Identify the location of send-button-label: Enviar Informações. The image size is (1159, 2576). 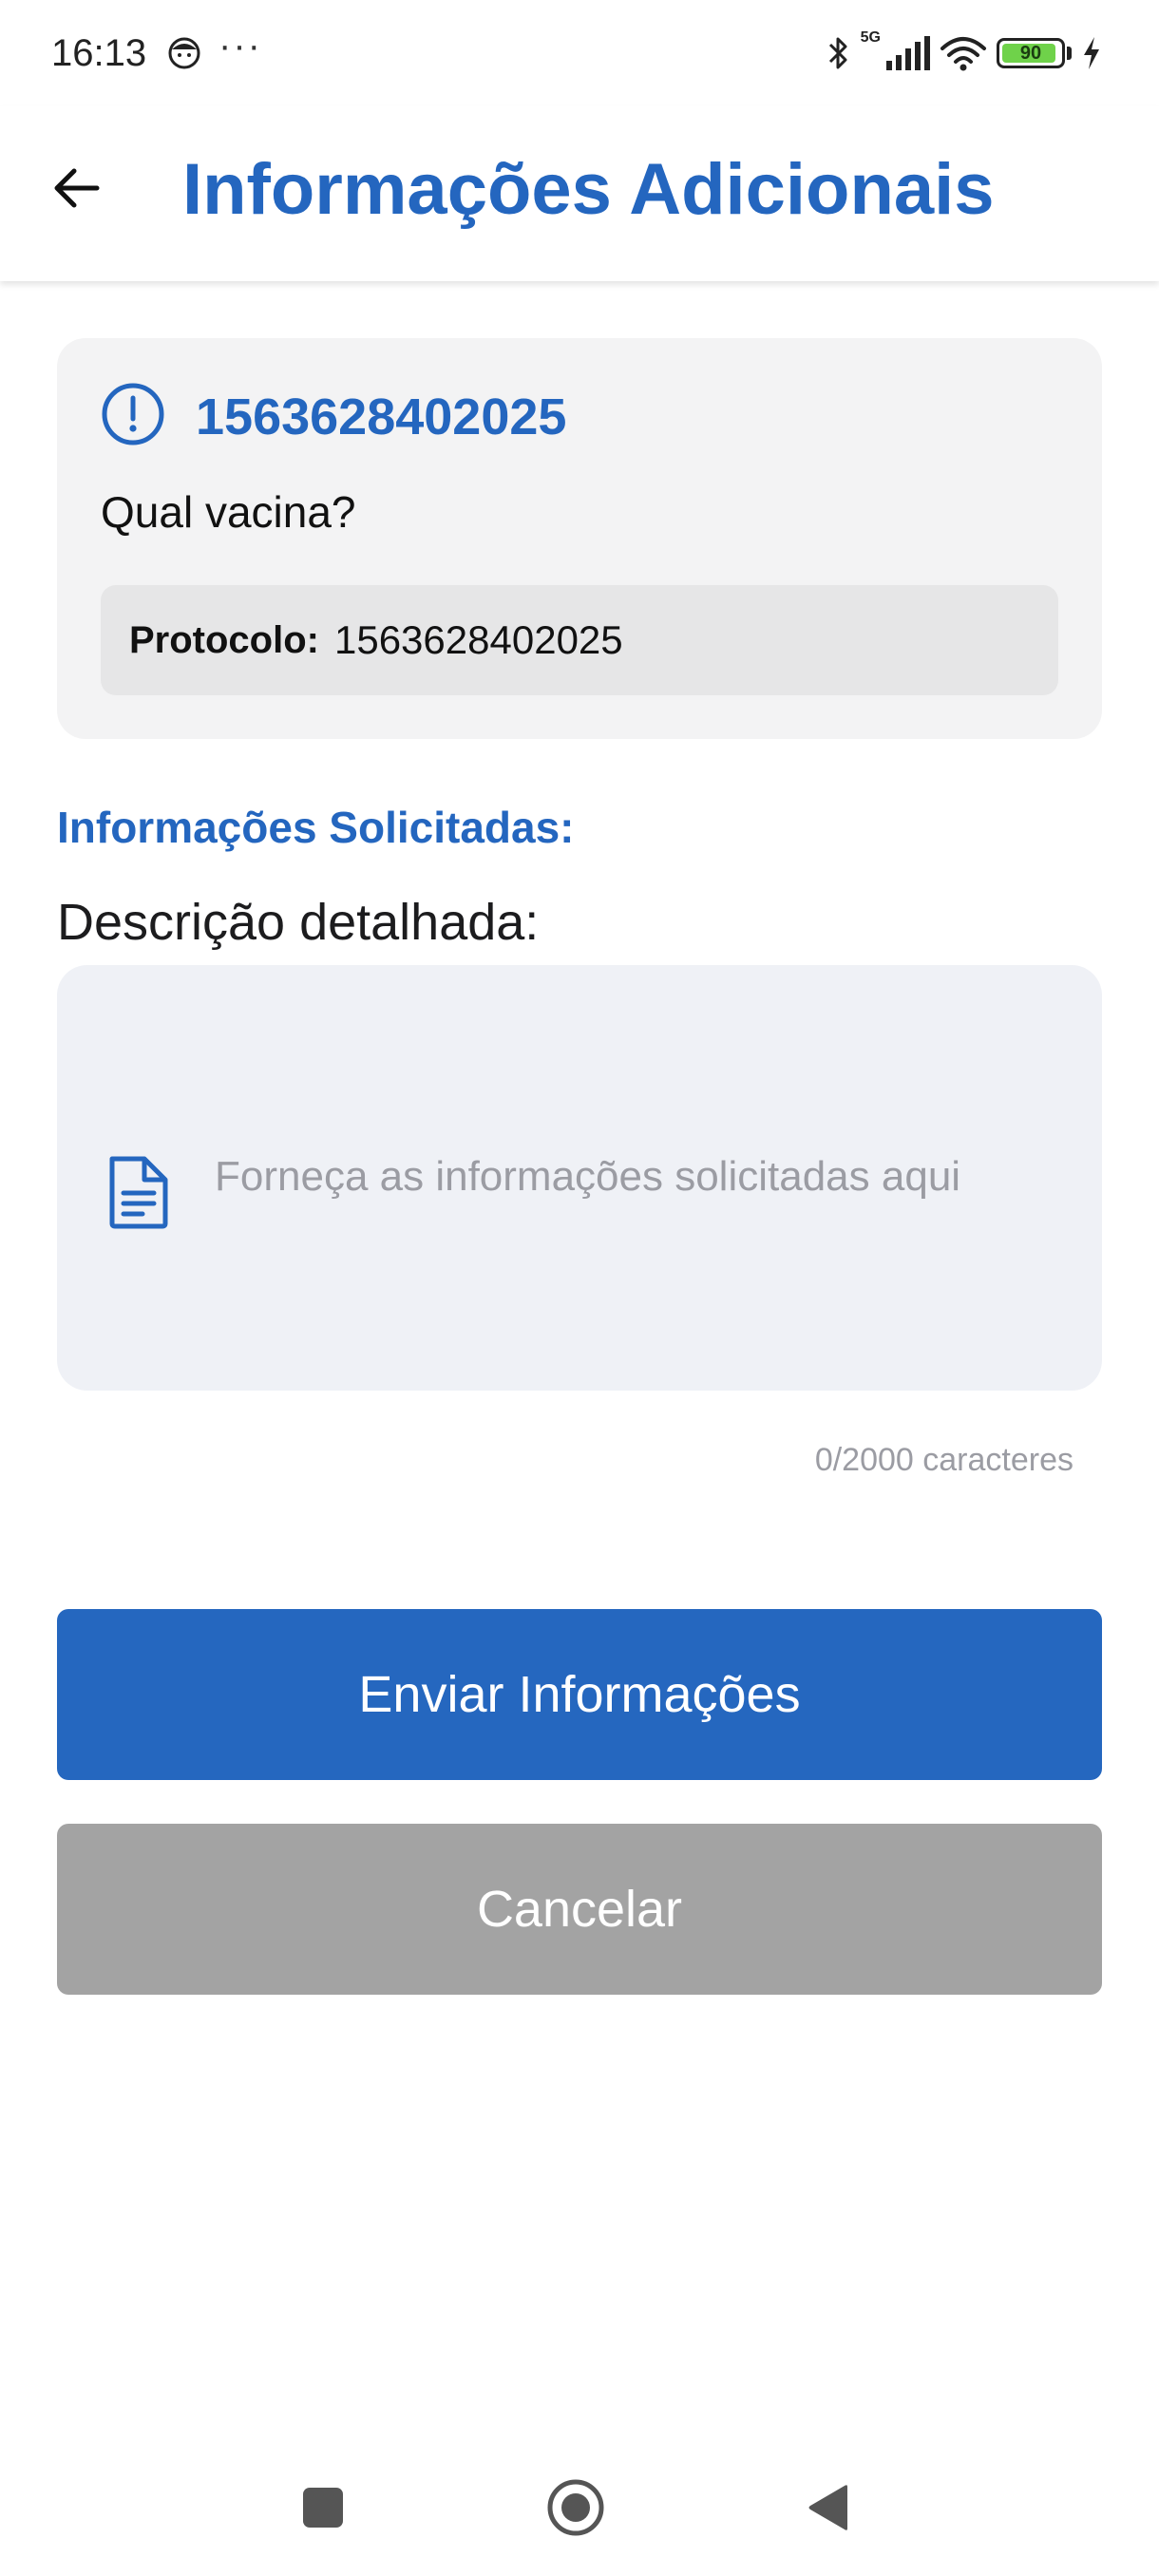
(579, 1694).